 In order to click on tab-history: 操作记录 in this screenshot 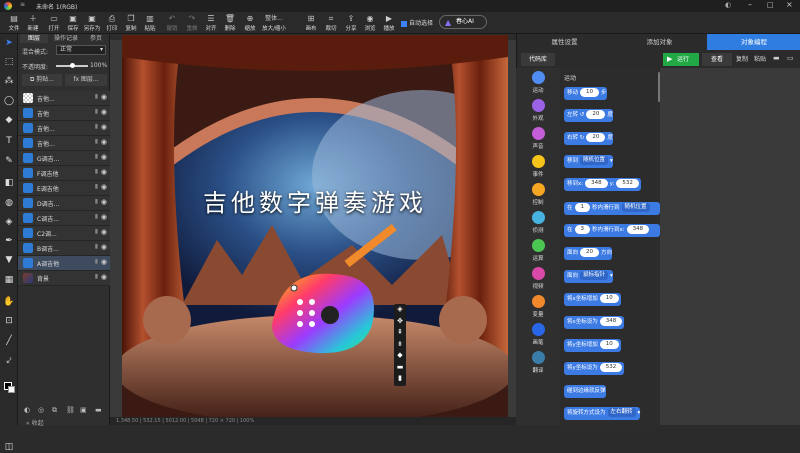, I will do `click(66, 38)`.